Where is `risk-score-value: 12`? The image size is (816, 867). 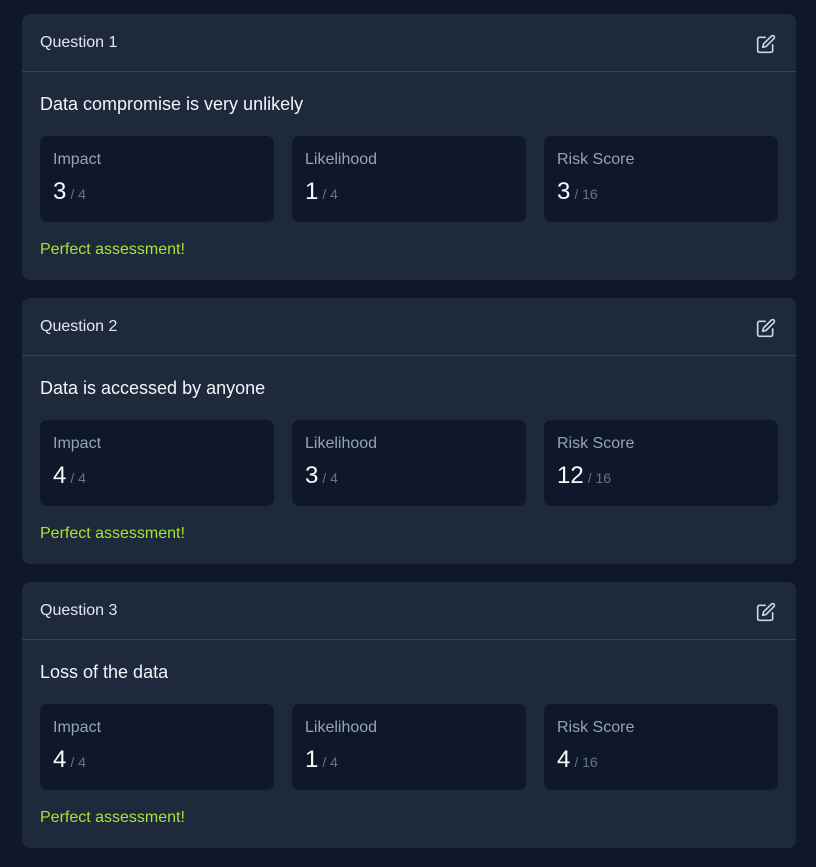 risk-score-value: 12 is located at coordinates (570, 475).